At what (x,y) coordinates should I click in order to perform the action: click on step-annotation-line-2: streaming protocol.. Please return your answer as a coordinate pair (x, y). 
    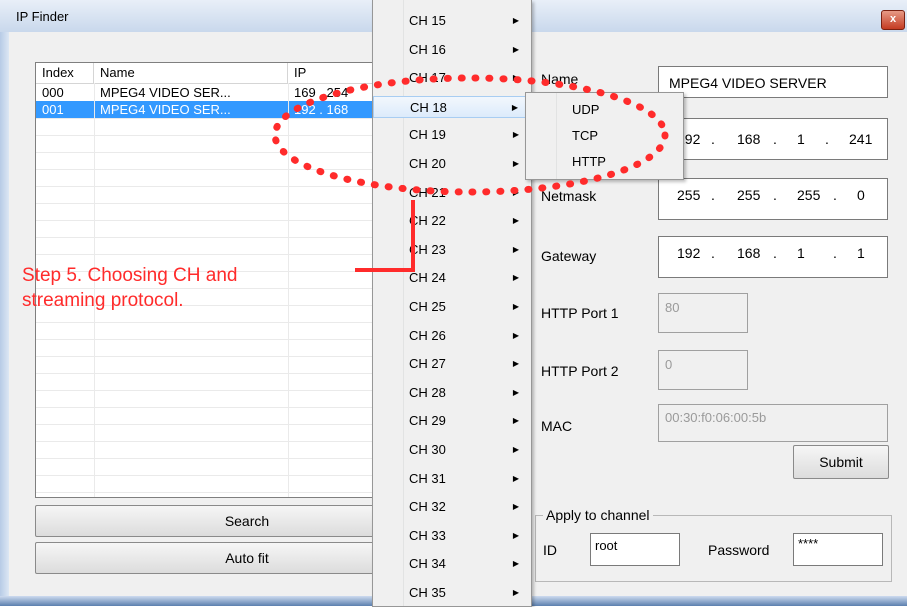
    Looking at the image, I should click on (103, 300).